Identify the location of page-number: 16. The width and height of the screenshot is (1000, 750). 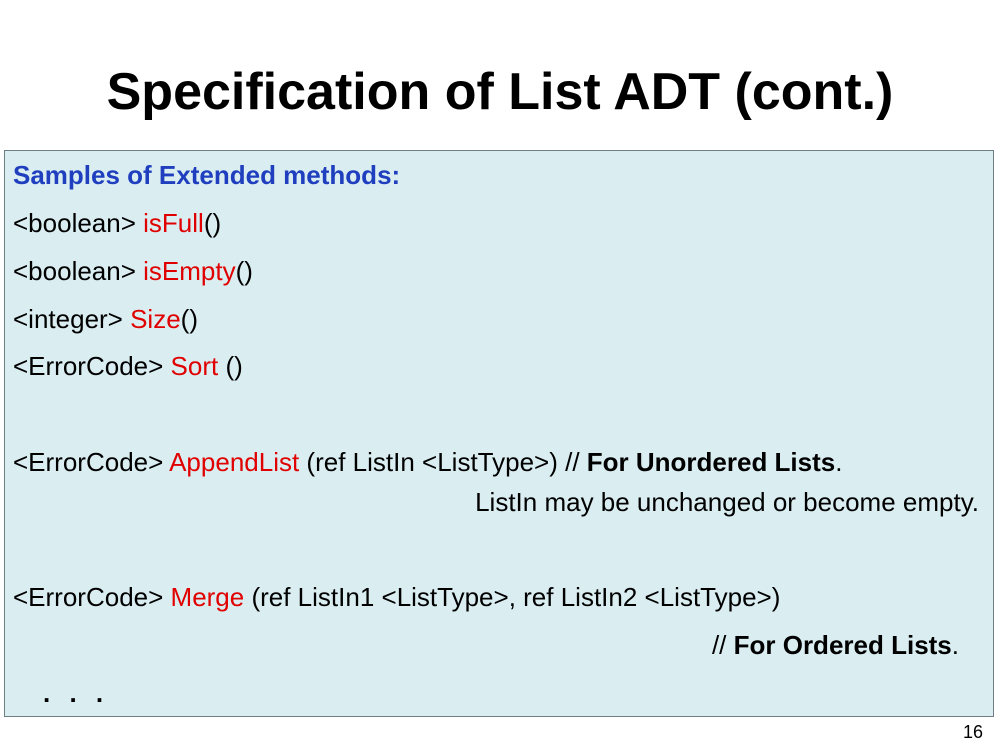
(973, 732).